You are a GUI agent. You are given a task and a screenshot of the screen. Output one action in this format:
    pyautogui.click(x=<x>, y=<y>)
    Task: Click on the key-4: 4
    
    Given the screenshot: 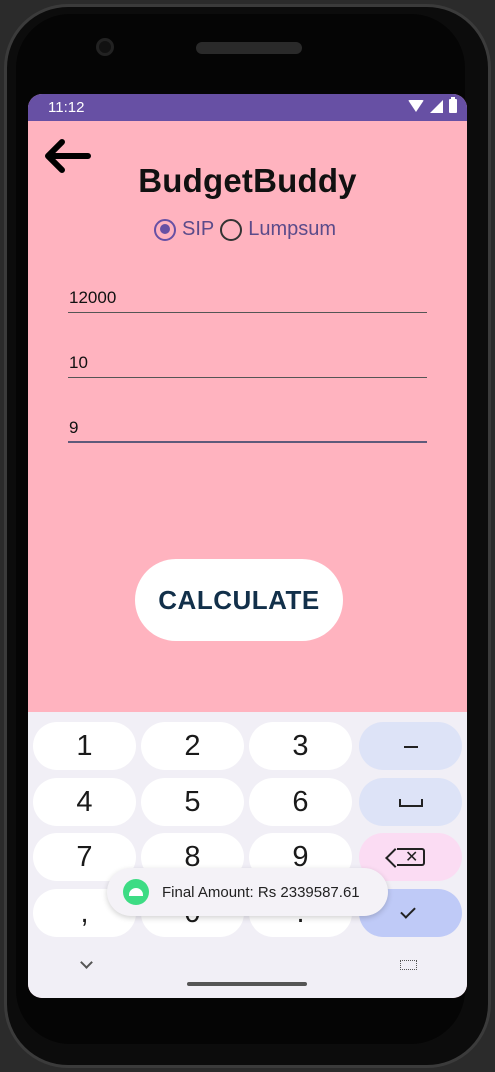 What is the action you would take?
    pyautogui.click(x=84, y=802)
    